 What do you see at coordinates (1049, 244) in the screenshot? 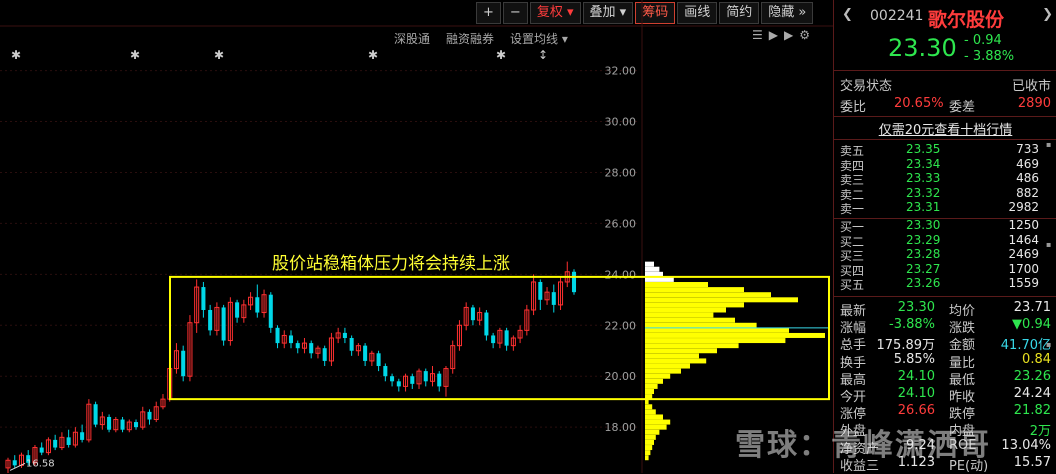
I see `marker-icon: ▪` at bounding box center [1049, 244].